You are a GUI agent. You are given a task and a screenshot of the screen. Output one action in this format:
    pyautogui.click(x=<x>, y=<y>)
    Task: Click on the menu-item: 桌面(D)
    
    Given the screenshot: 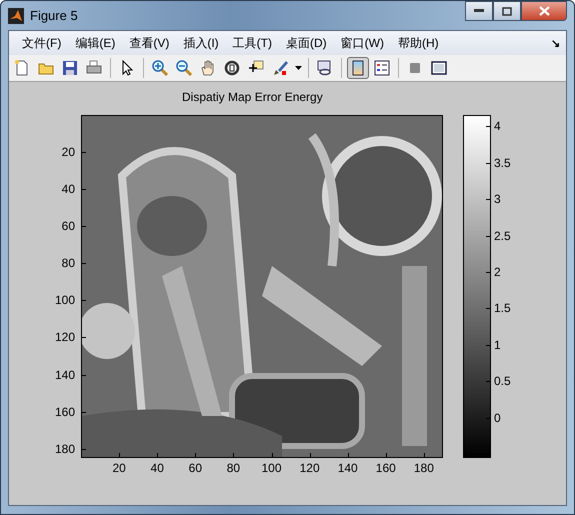 What is the action you would take?
    pyautogui.click(x=306, y=43)
    